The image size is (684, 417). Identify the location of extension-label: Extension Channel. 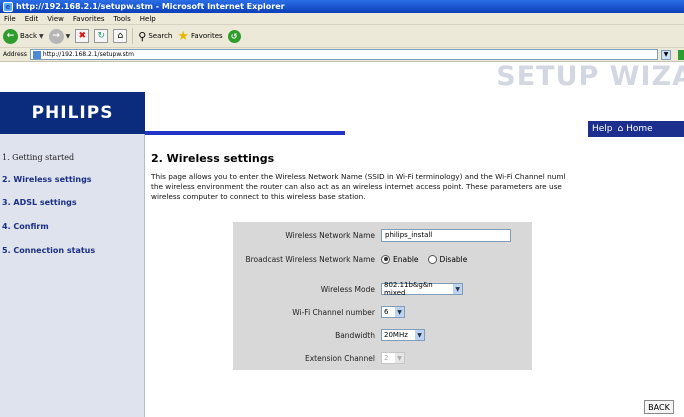
(340, 358).